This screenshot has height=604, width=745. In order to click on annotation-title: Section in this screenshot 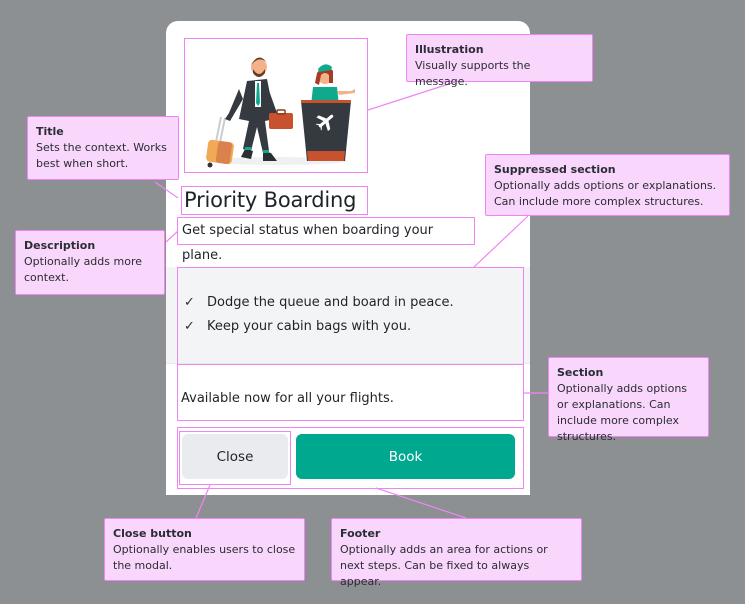, I will do `click(580, 372)`.